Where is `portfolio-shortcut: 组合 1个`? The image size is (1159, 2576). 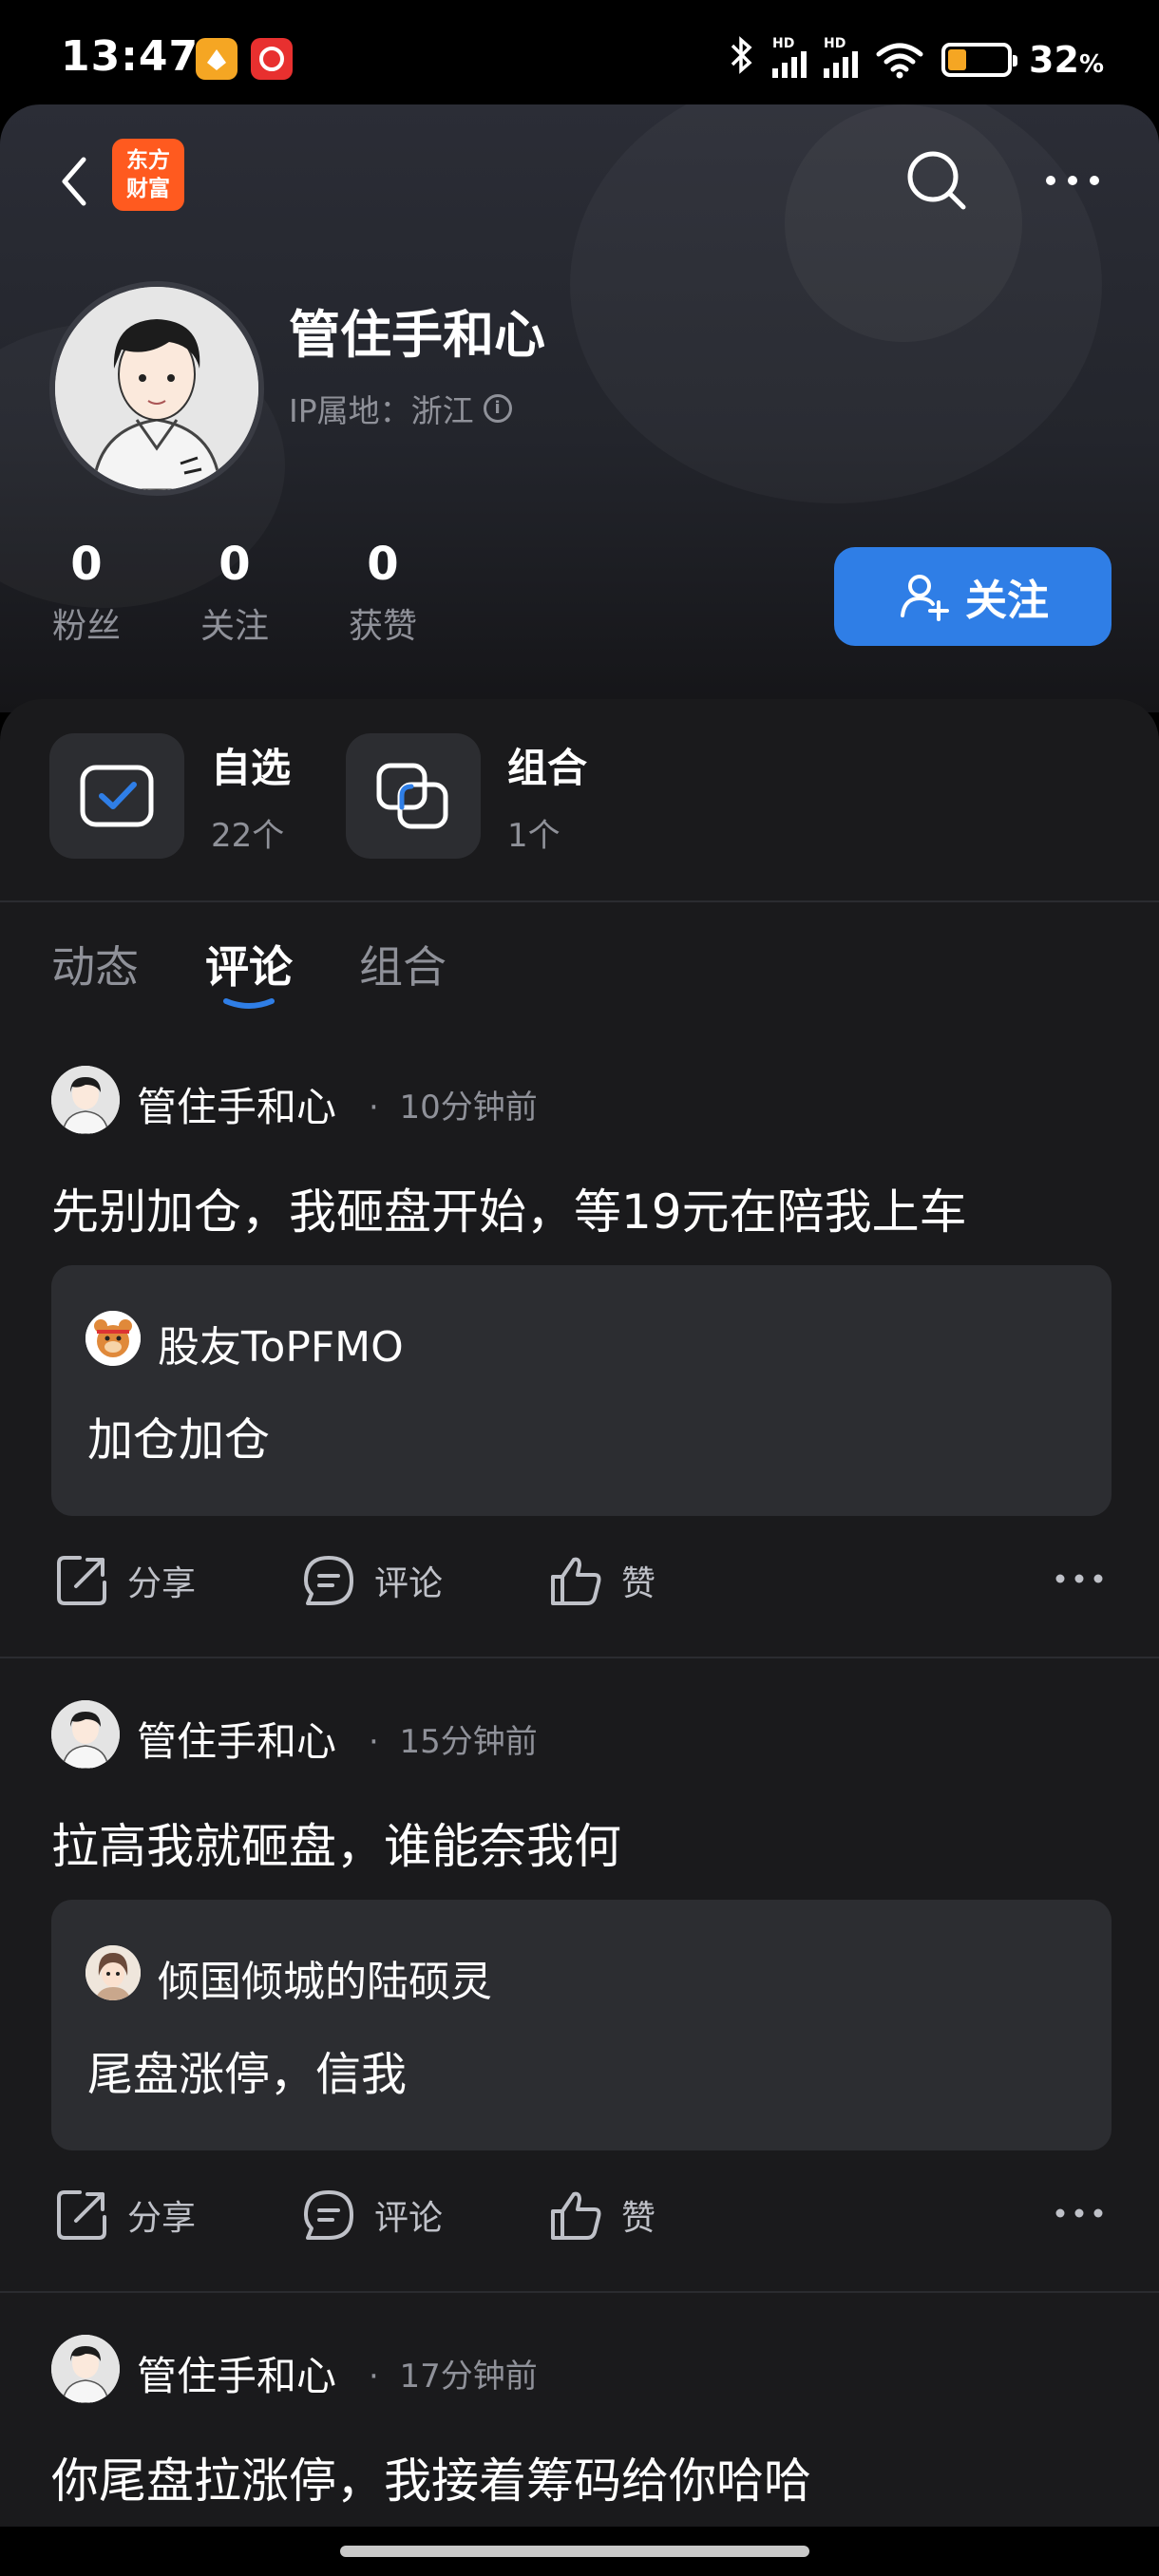 portfolio-shortcut: 组合 1个 is located at coordinates (466, 795).